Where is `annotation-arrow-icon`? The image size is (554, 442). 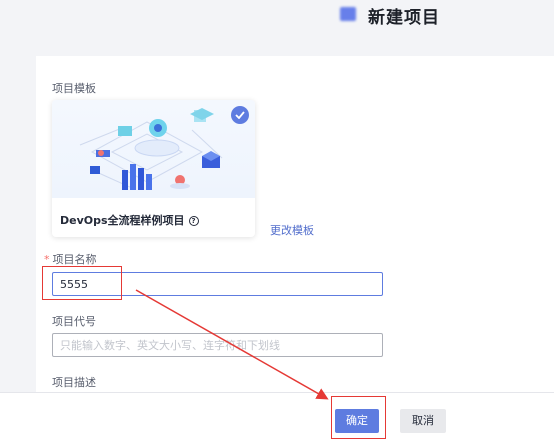 annotation-arrow-icon is located at coordinates (232, 344).